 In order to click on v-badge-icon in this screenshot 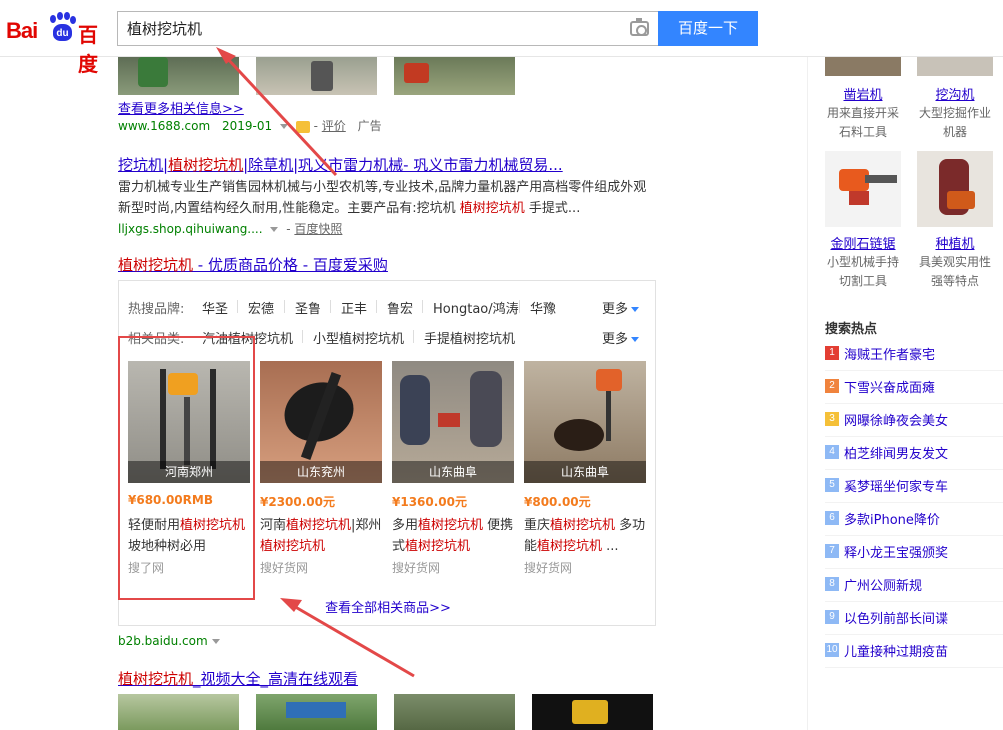, I will do `click(302, 126)`.